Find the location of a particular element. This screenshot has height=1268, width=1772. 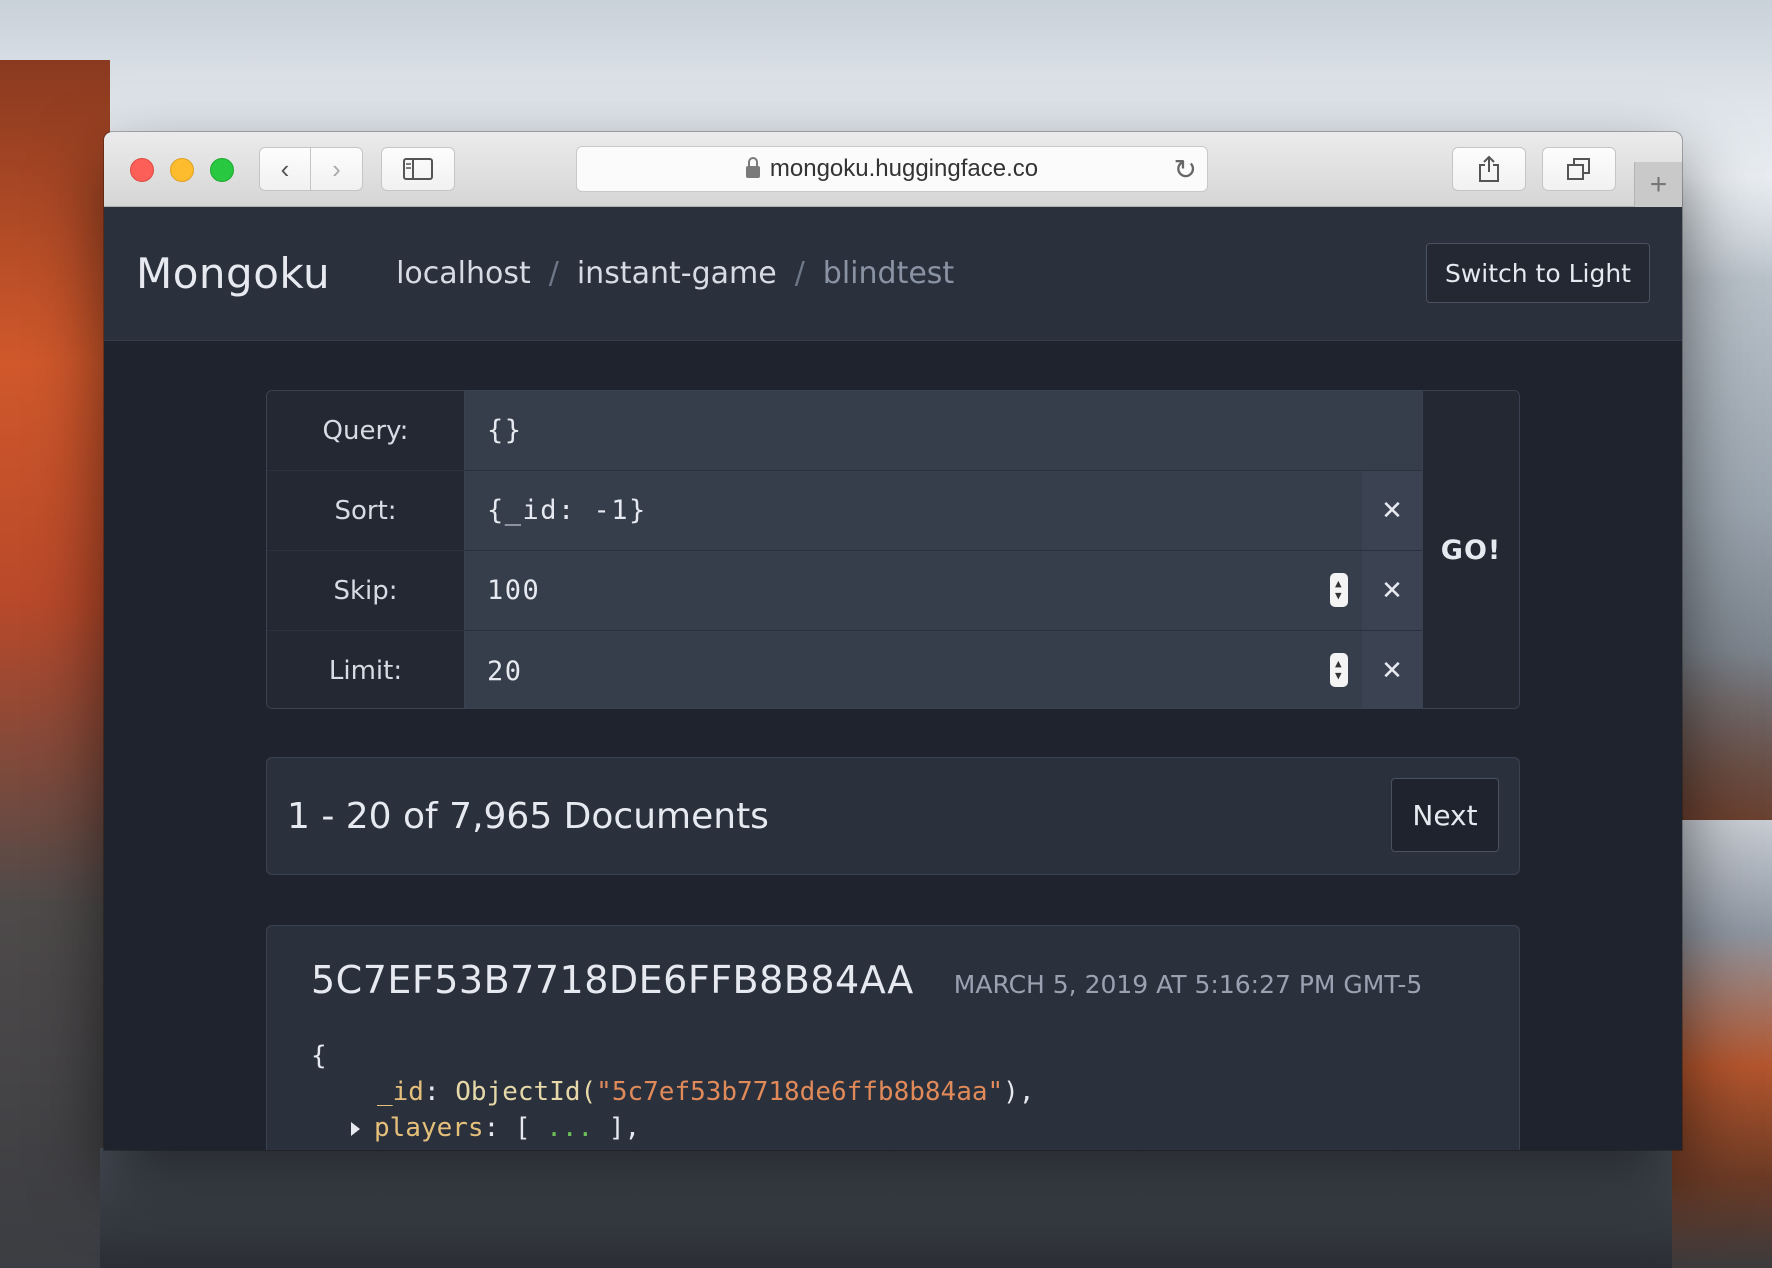

limit-input: 20 ▲ ▼ is located at coordinates (913, 669).